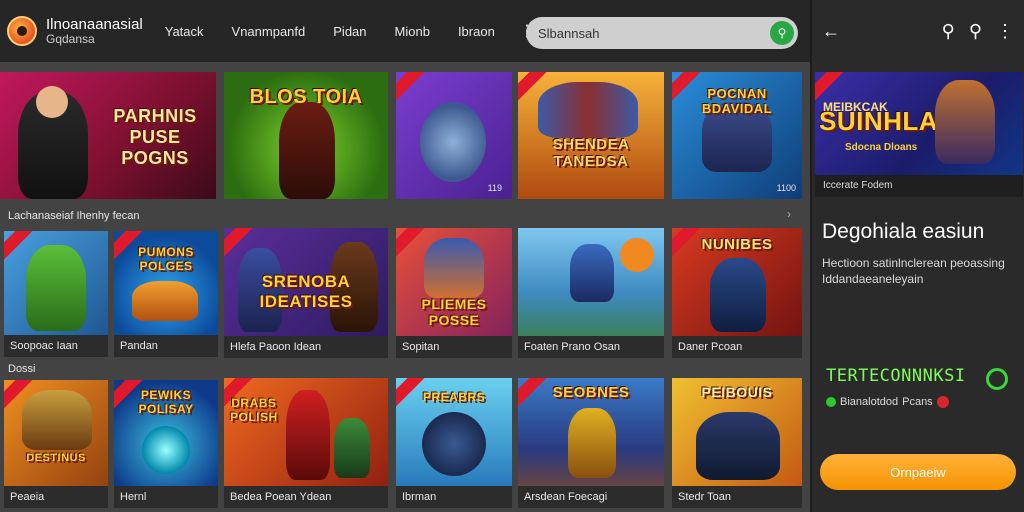 The height and width of the screenshot is (512, 1024). What do you see at coordinates (662, 33) in the screenshot?
I see `search-input: Slbannsah ⚲` at bounding box center [662, 33].